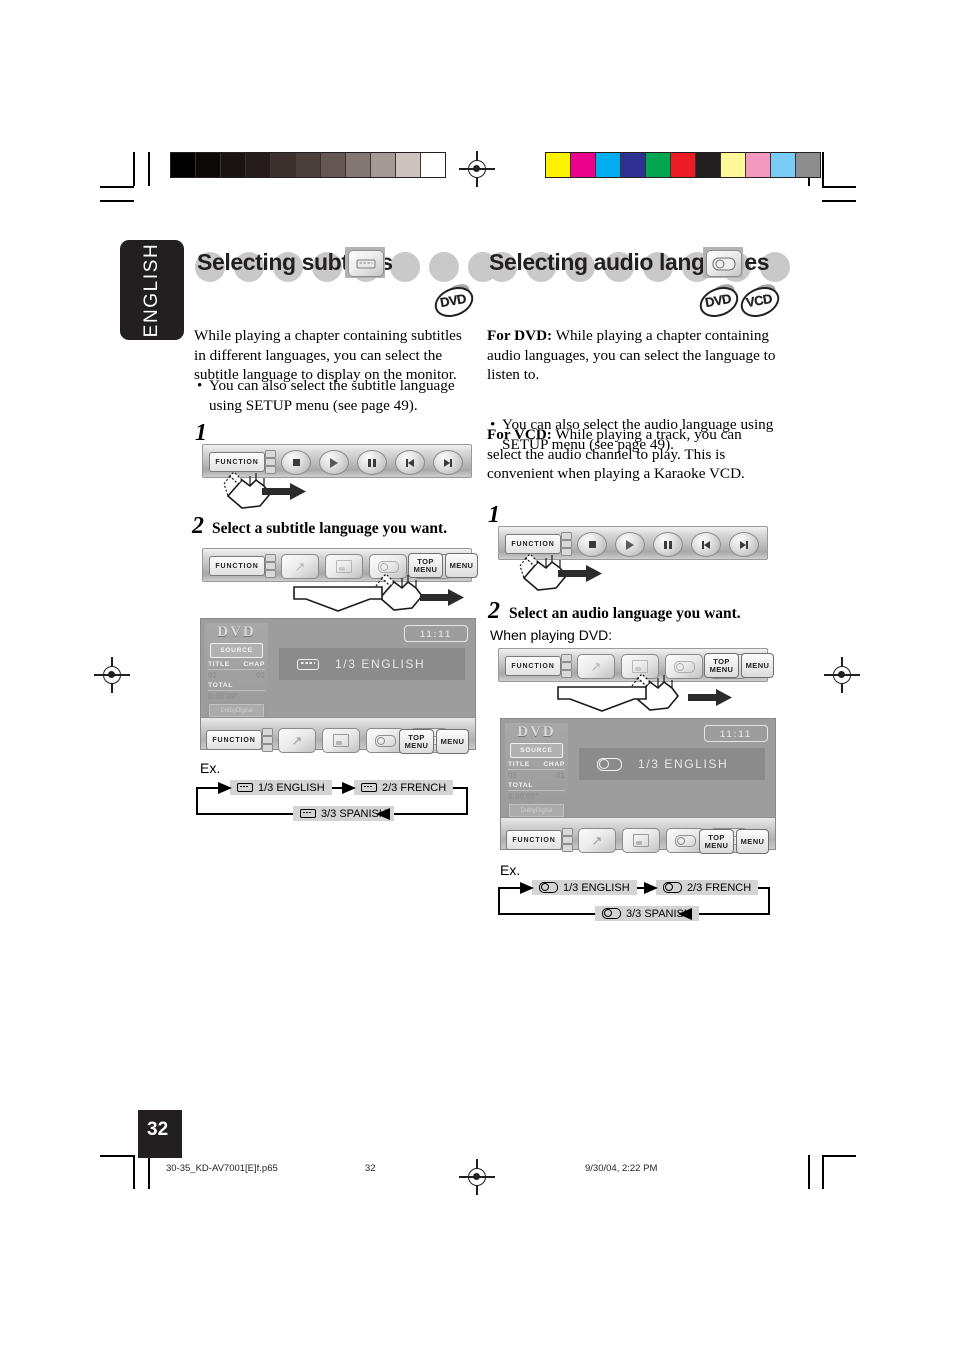 This screenshot has height=1351, width=954. I want to click on osd-text-left: 1/3 ENGLISH, so click(380, 664).